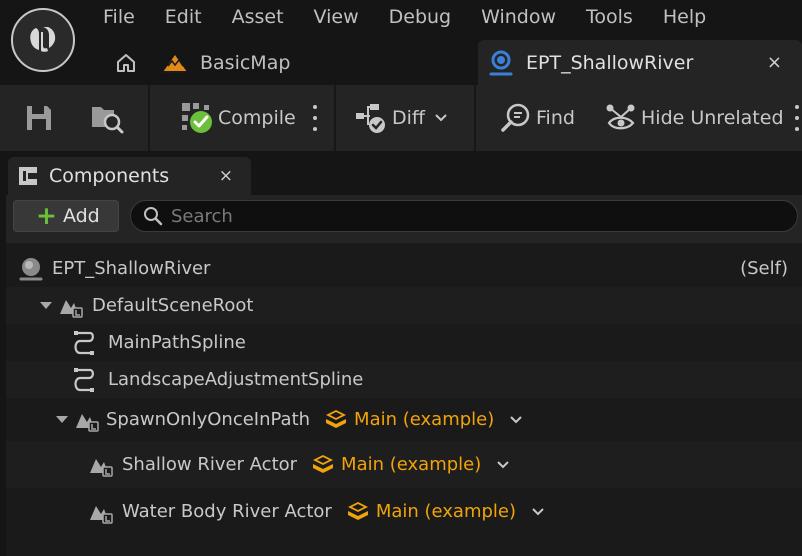  Describe the element at coordinates (684, 17) in the screenshot. I see `menu-help: Help` at that location.